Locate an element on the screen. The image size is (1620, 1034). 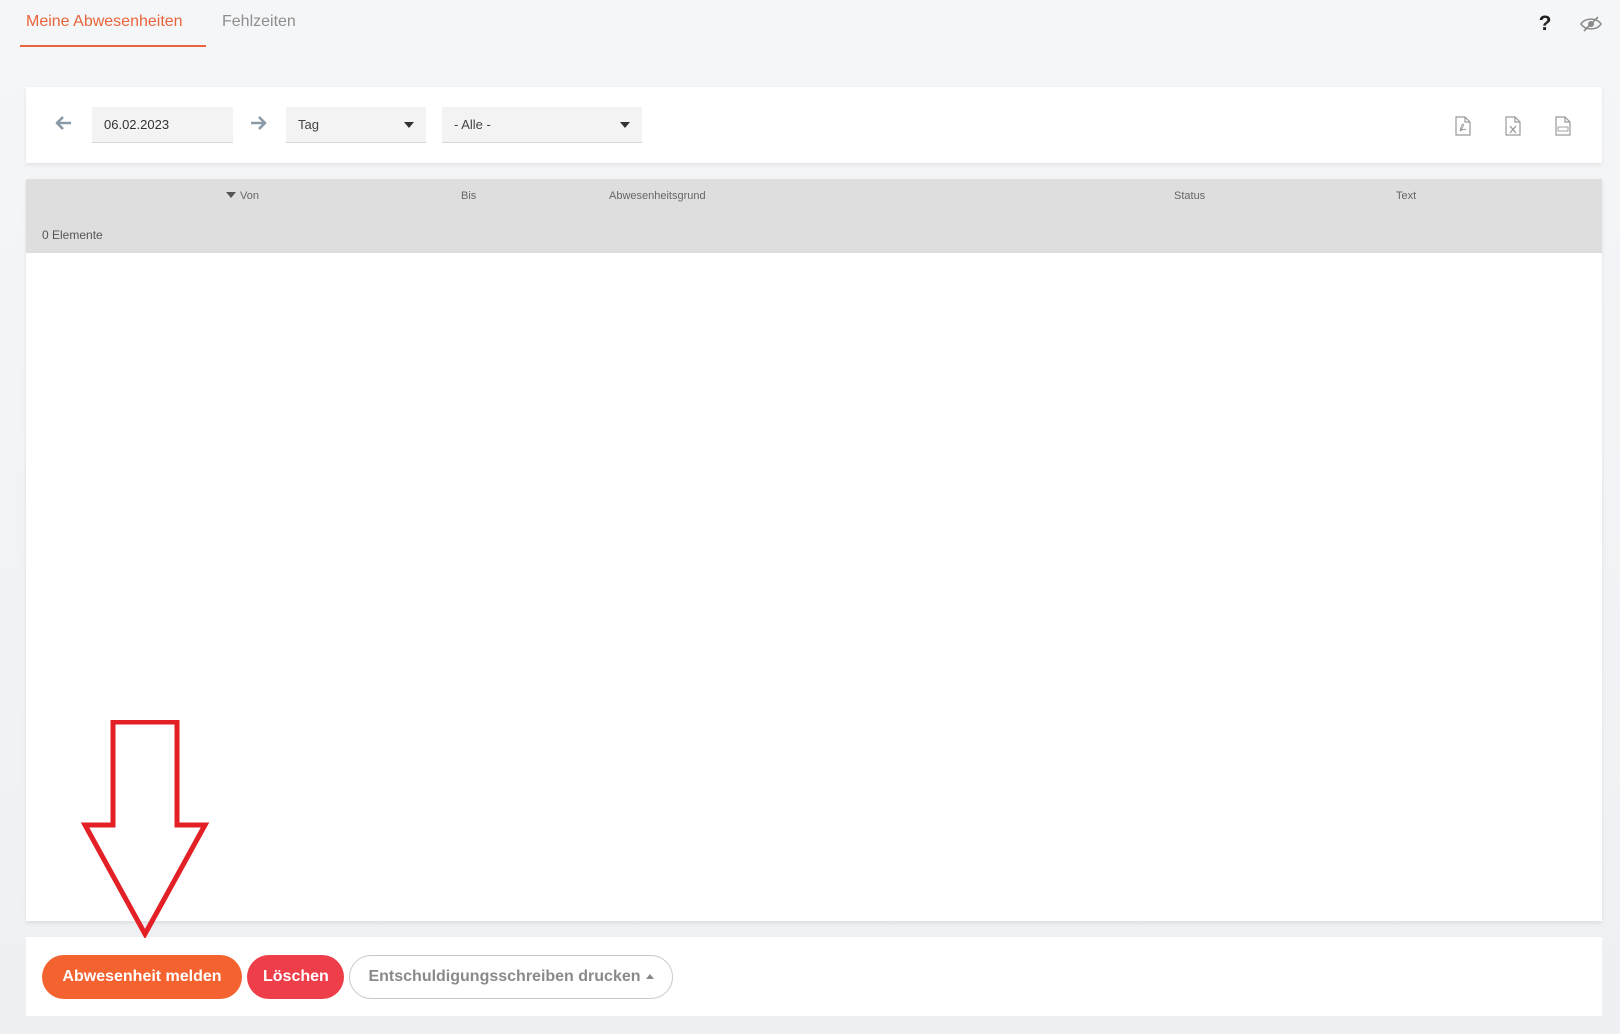
eye-slash-icon is located at coordinates (1591, 24).